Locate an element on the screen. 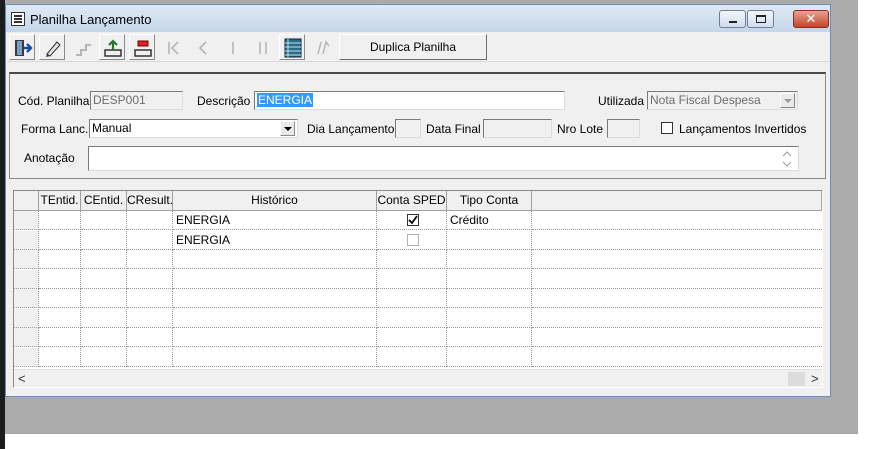 The image size is (886, 449). minimize-button is located at coordinates (732, 19).